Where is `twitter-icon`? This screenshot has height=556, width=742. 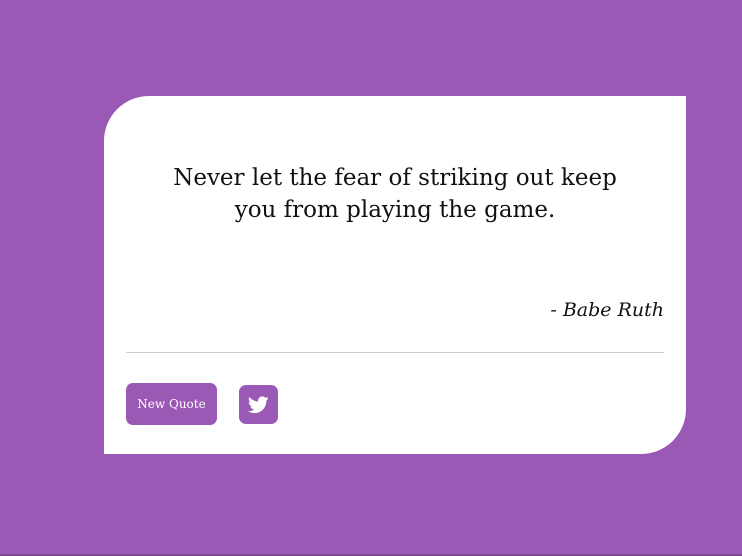
twitter-icon is located at coordinates (258, 404).